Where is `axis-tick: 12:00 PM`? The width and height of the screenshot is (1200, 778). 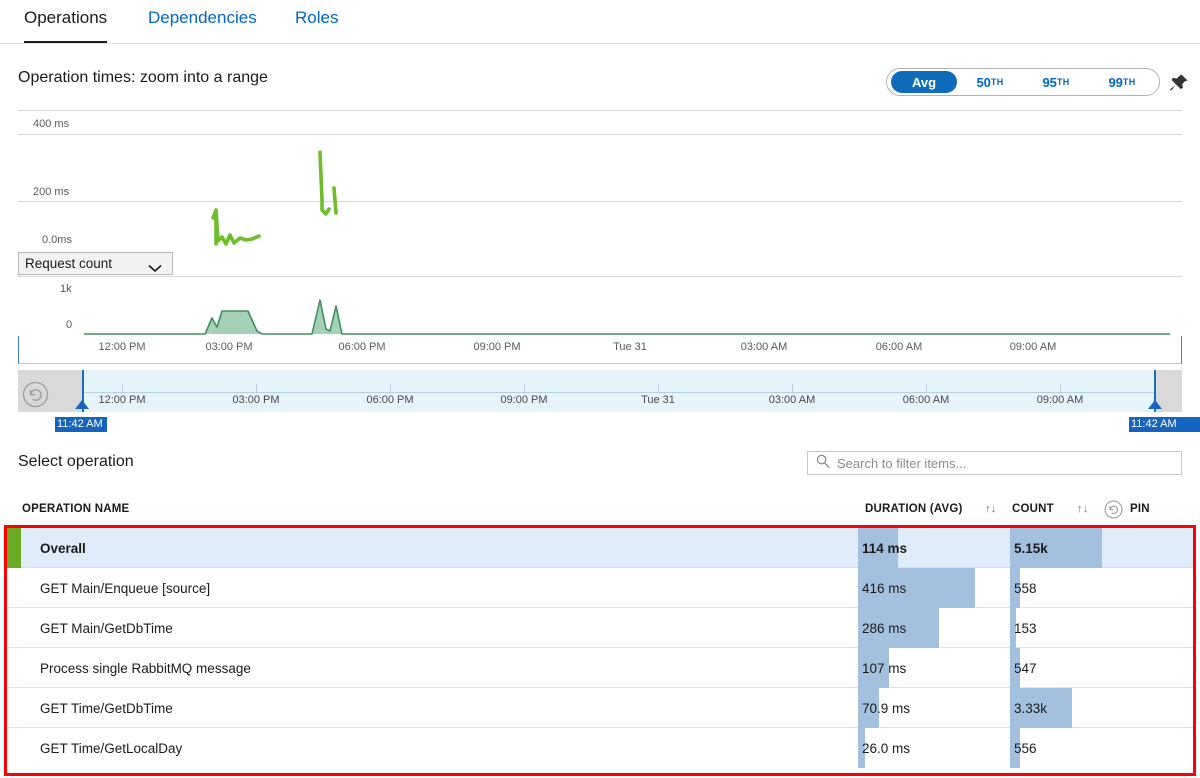
axis-tick: 12:00 PM is located at coordinates (122, 347).